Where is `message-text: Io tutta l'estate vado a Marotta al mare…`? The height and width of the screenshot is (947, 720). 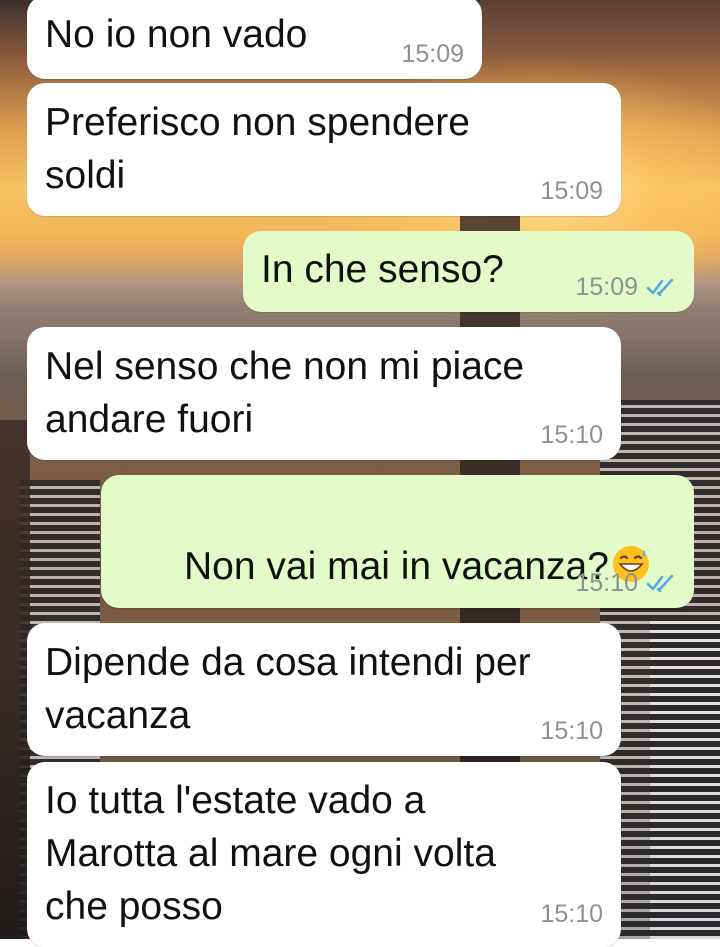
message-text: Io tutta l'estate vado a Marotta al mare… is located at coordinates (270, 853).